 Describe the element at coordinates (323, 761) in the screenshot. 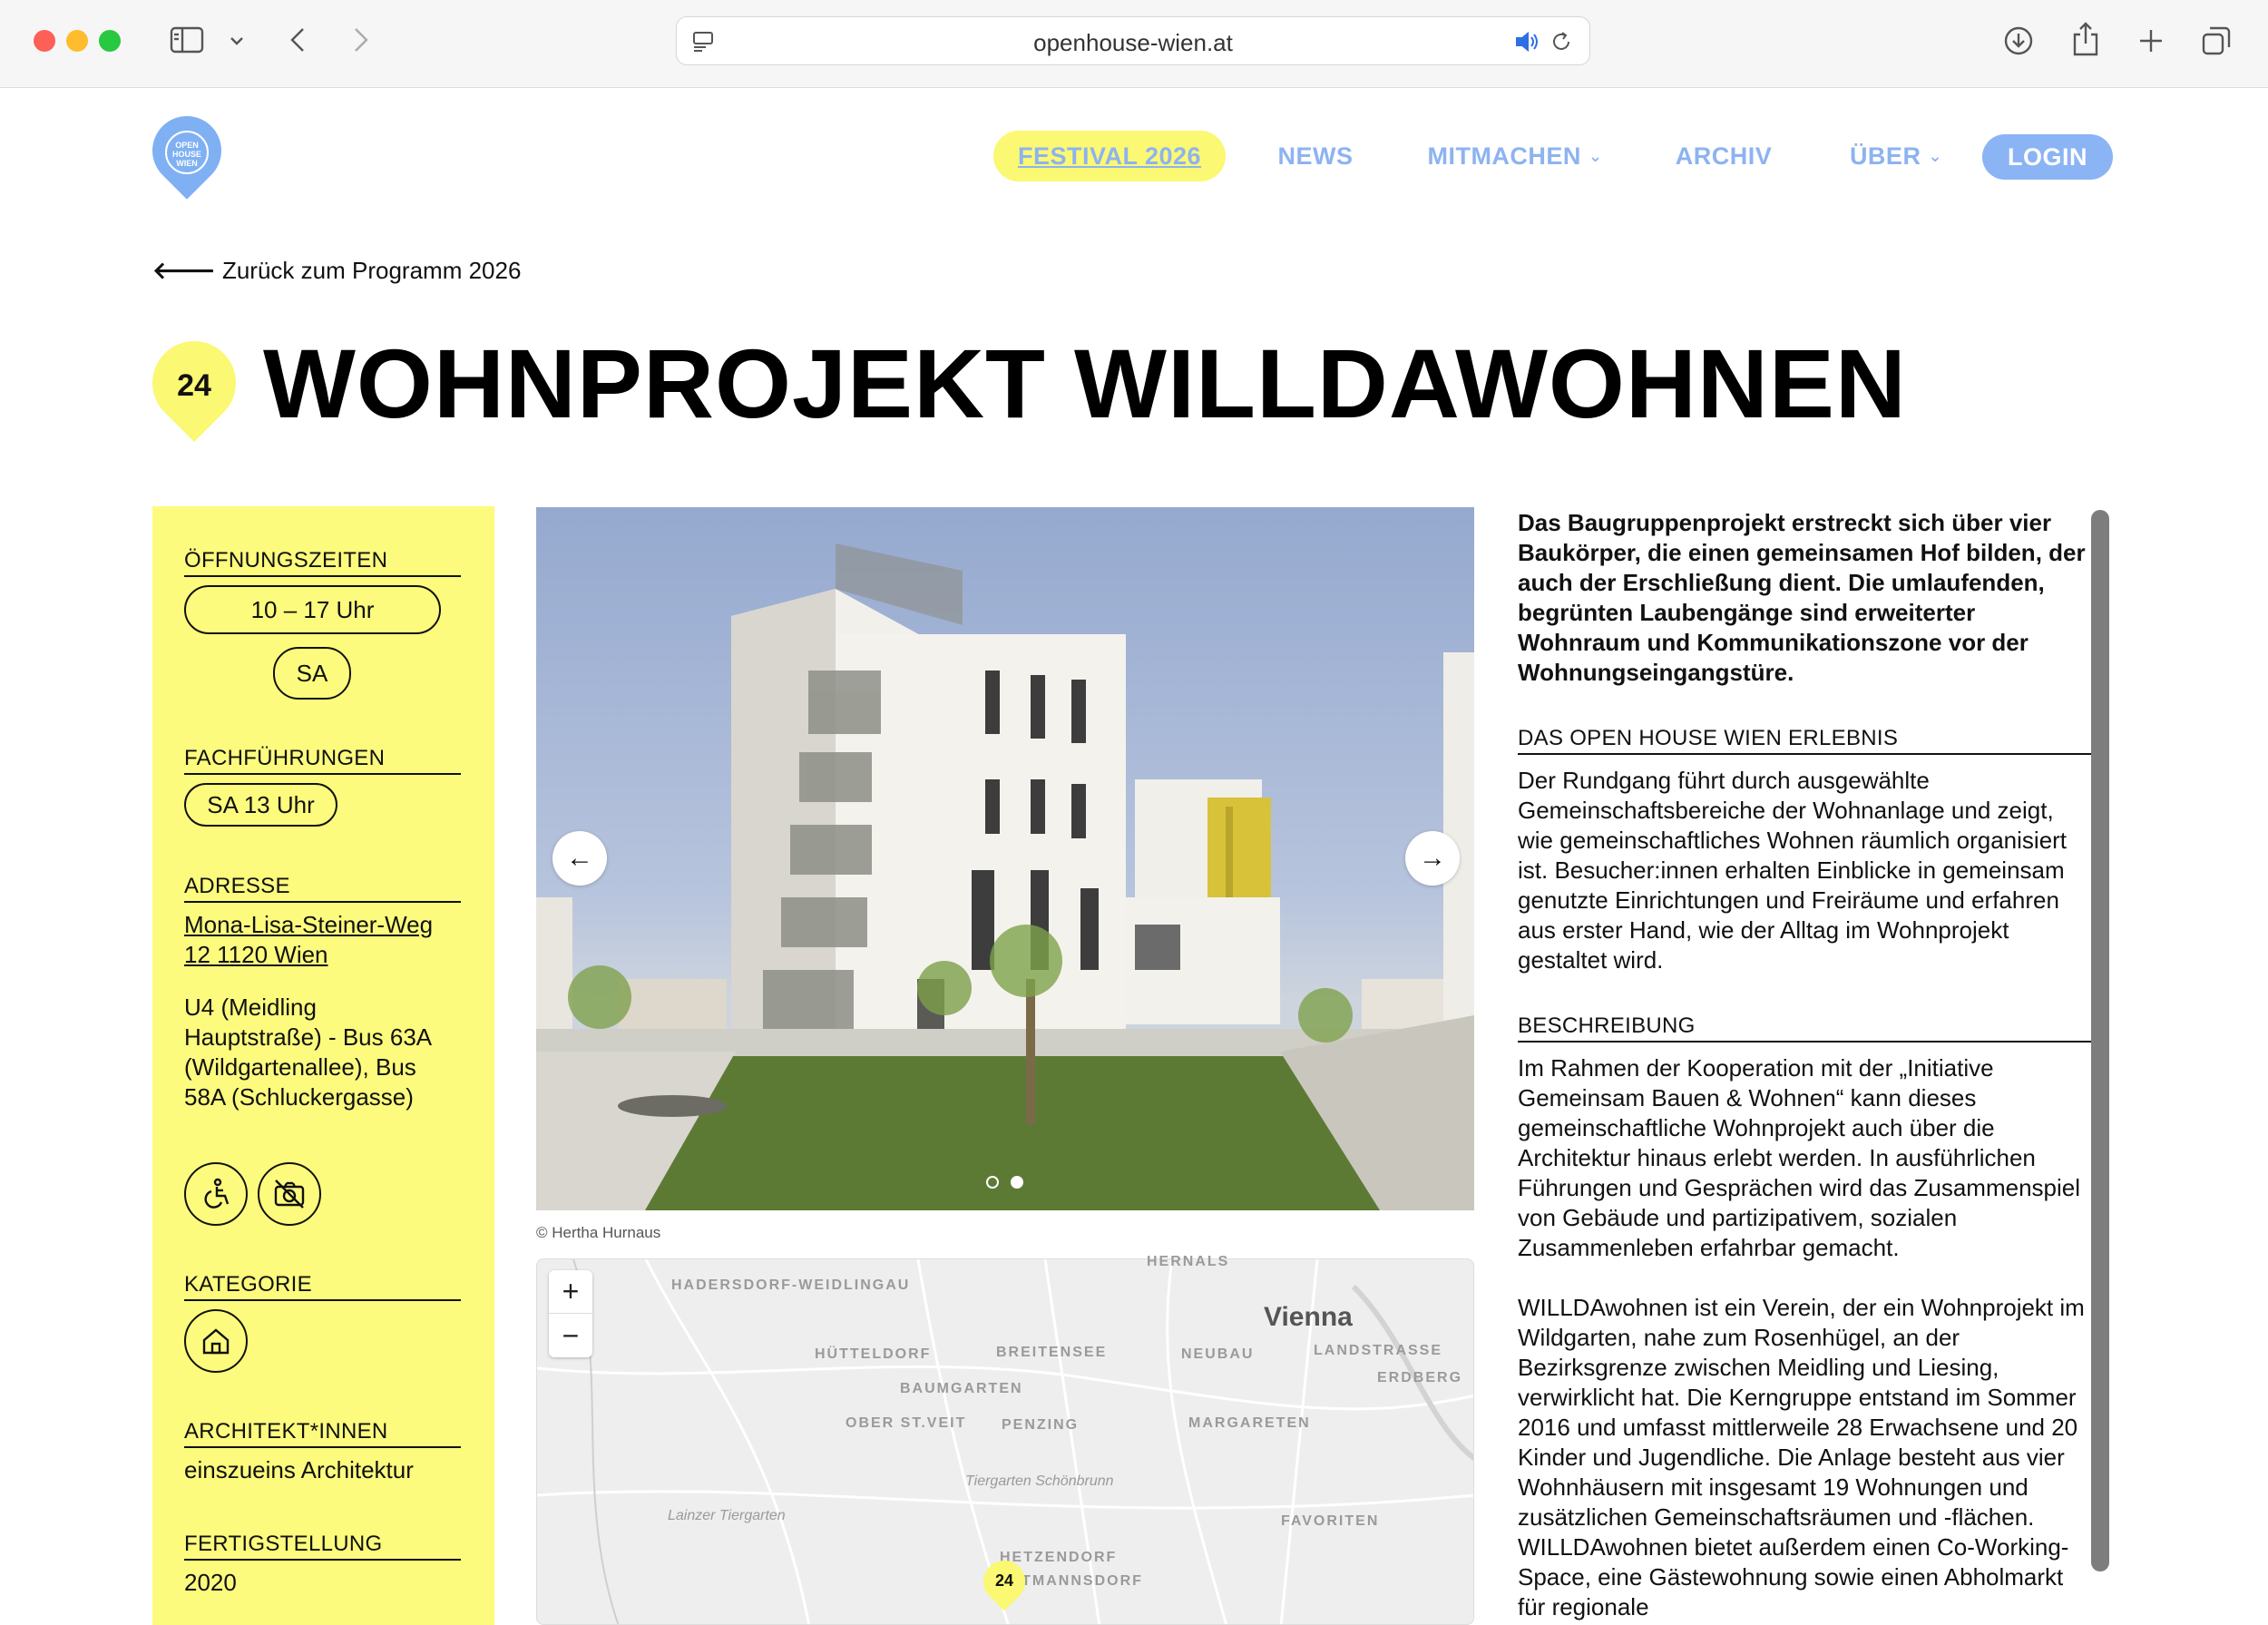

I see `tours-heading: FACHFÜHRUNGEN` at that location.